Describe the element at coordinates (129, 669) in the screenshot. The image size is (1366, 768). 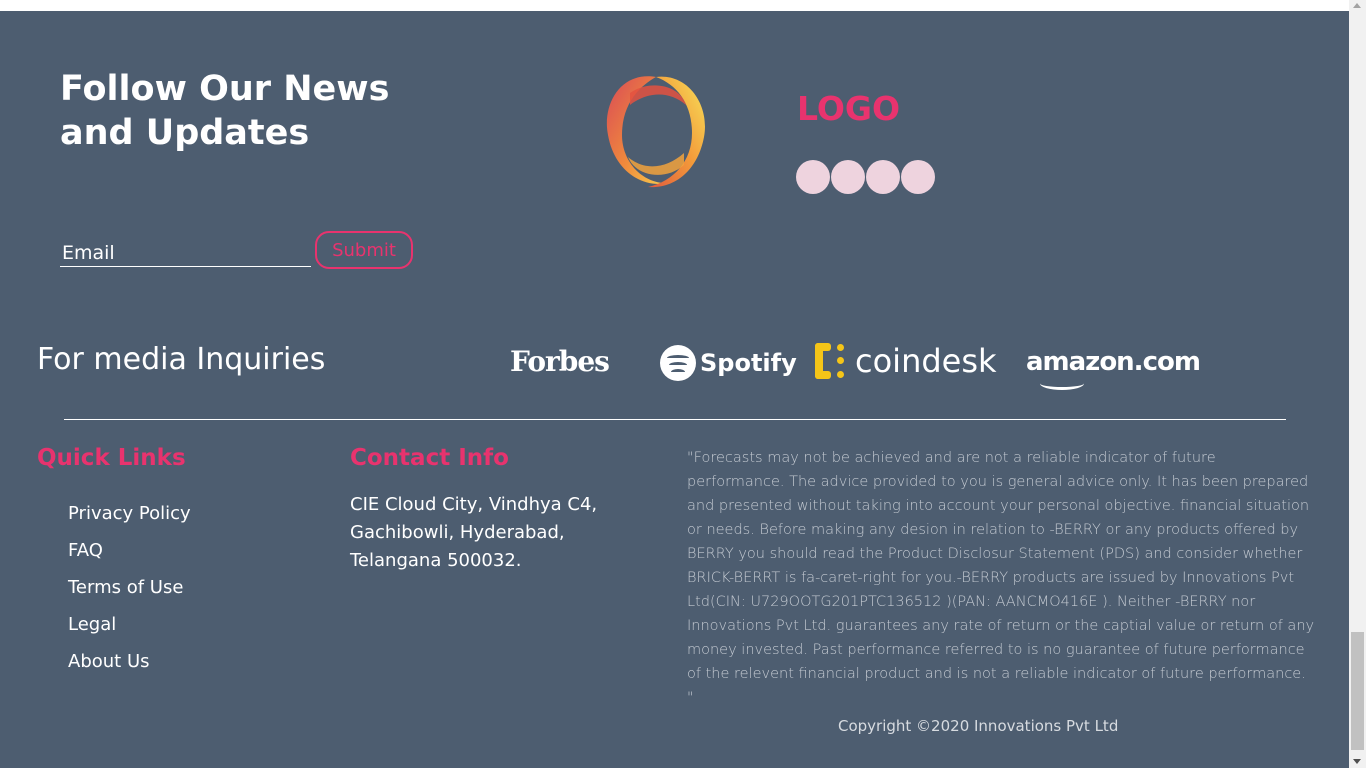
I see `quick-link-about-us: About Us` at that location.